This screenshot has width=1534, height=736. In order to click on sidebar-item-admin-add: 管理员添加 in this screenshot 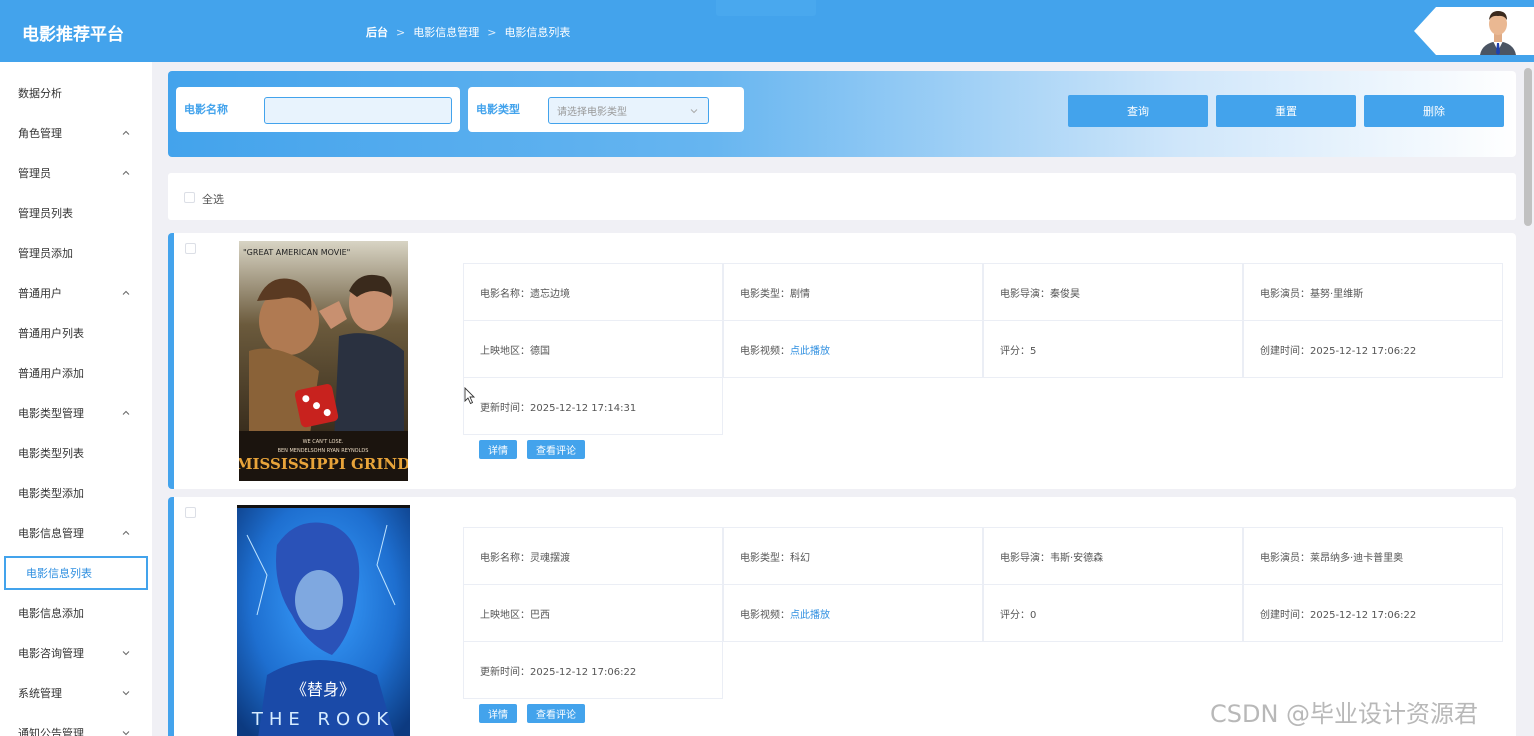, I will do `click(76, 253)`.